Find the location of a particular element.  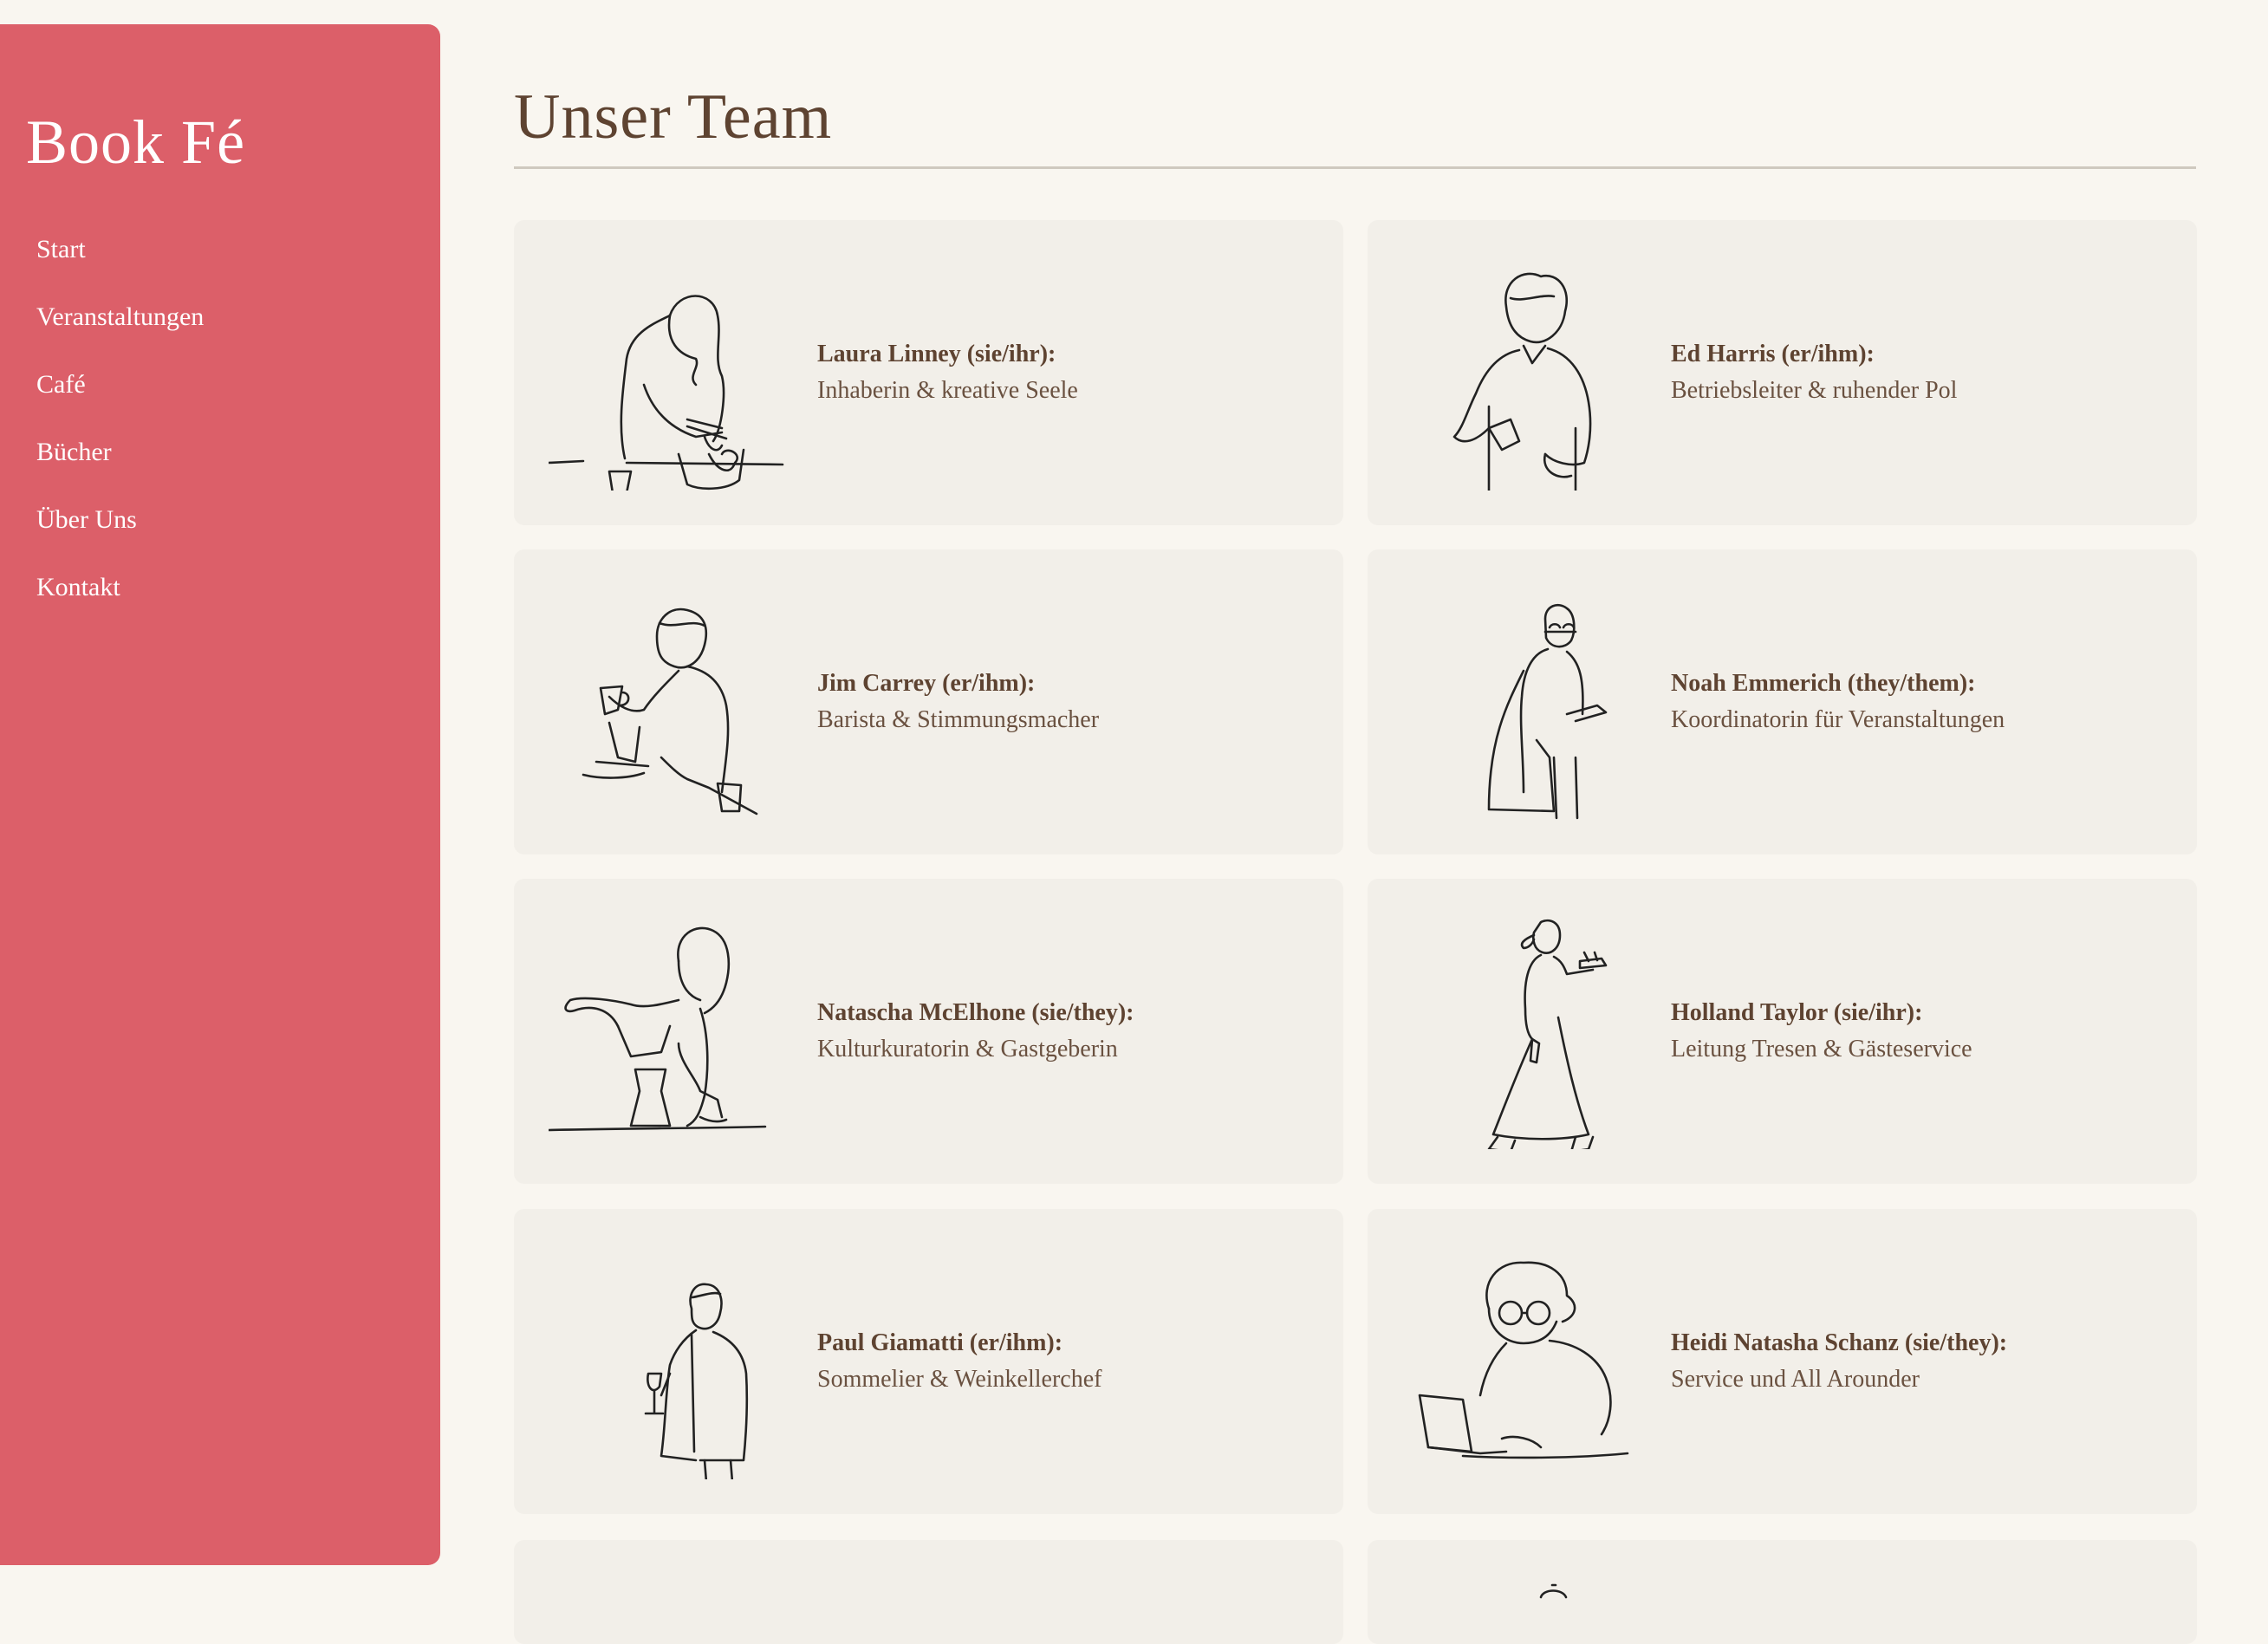

page-title: Unser Team is located at coordinates (673, 117).